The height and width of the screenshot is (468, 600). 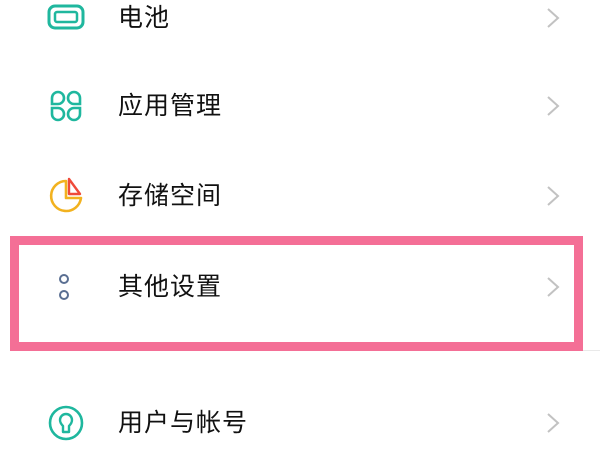 What do you see at coordinates (300, 31) in the screenshot?
I see `settings-item-battery: 电池` at bounding box center [300, 31].